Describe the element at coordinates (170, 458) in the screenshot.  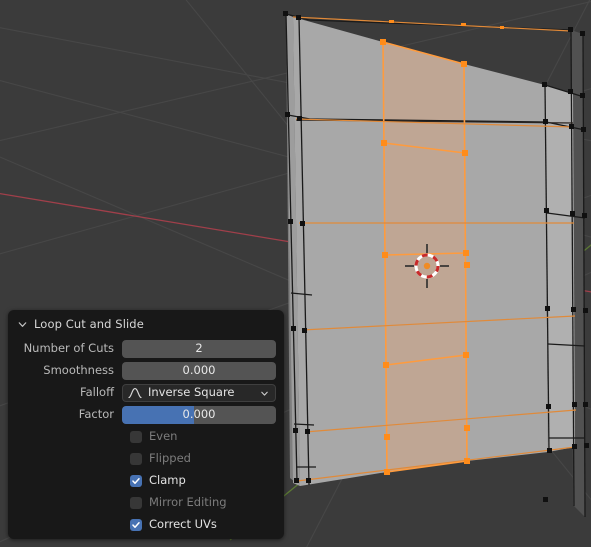
I see `checkbox-label-flipped: Flipped` at that location.